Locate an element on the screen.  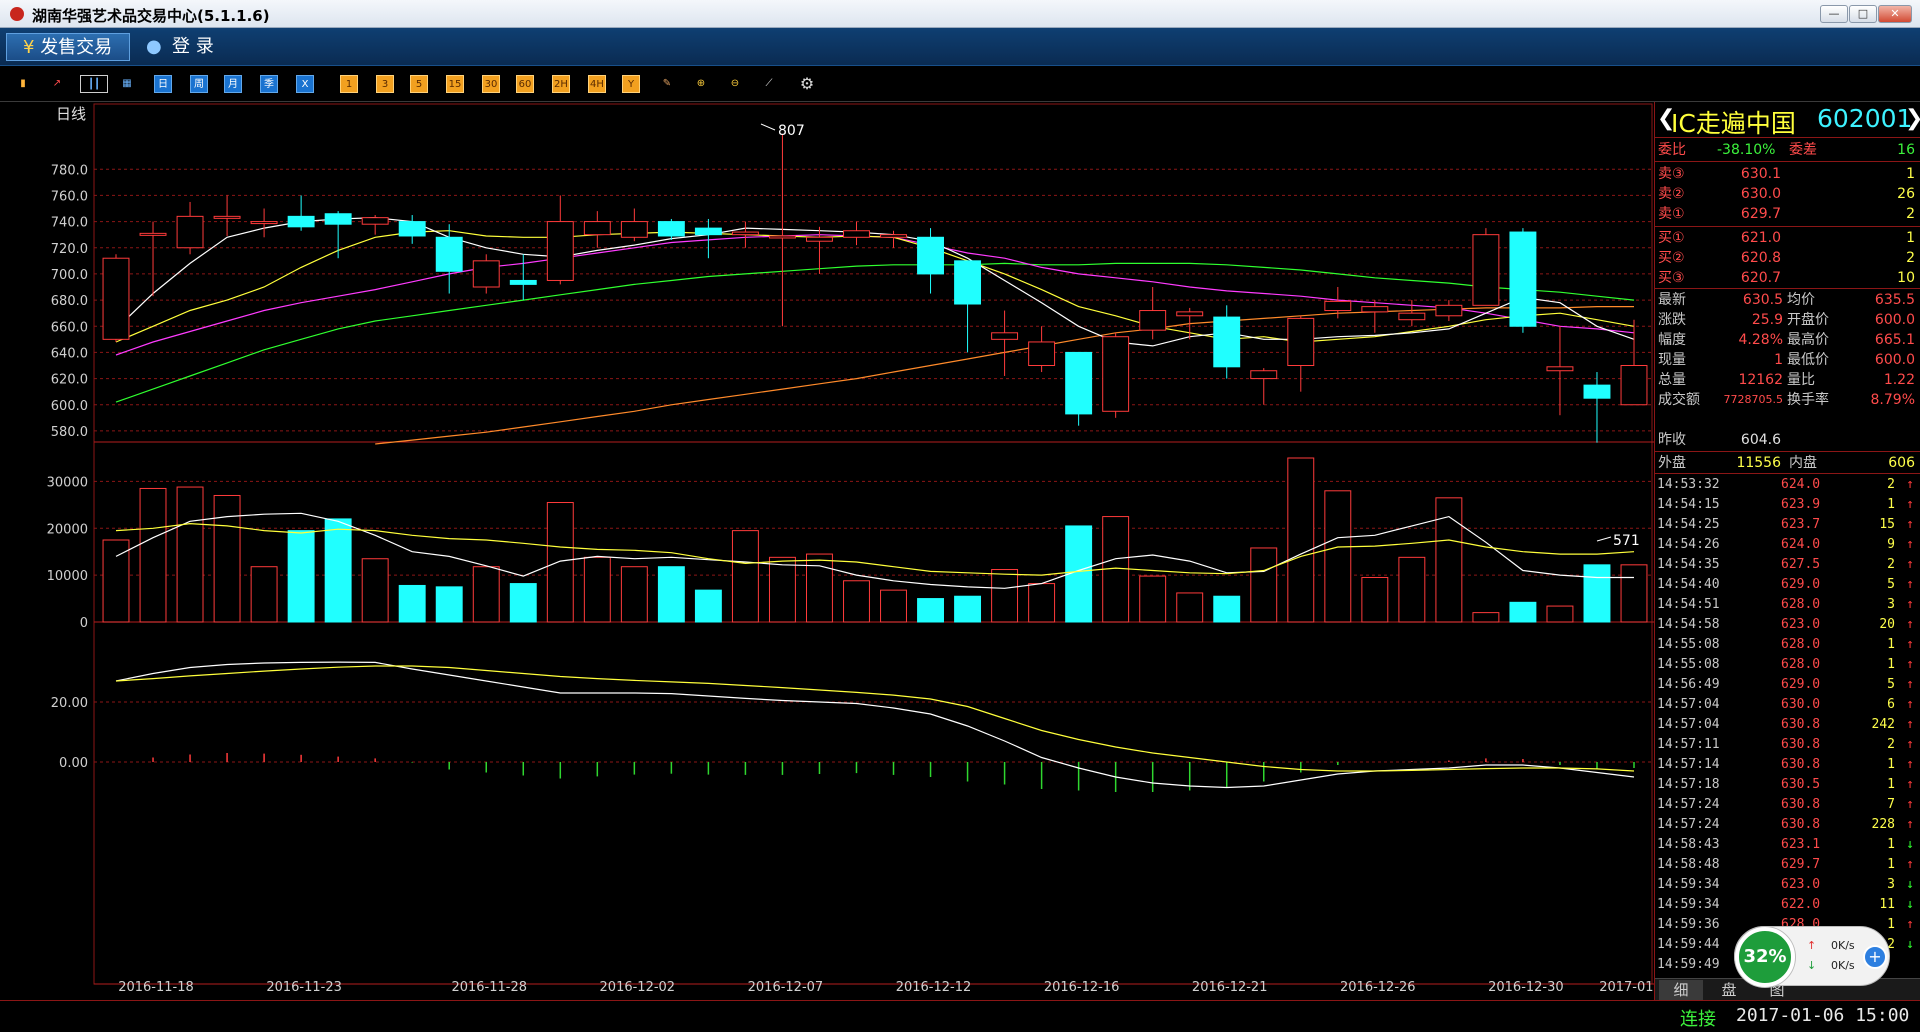
tick-volume: 2 is located at coordinates (1891, 564).